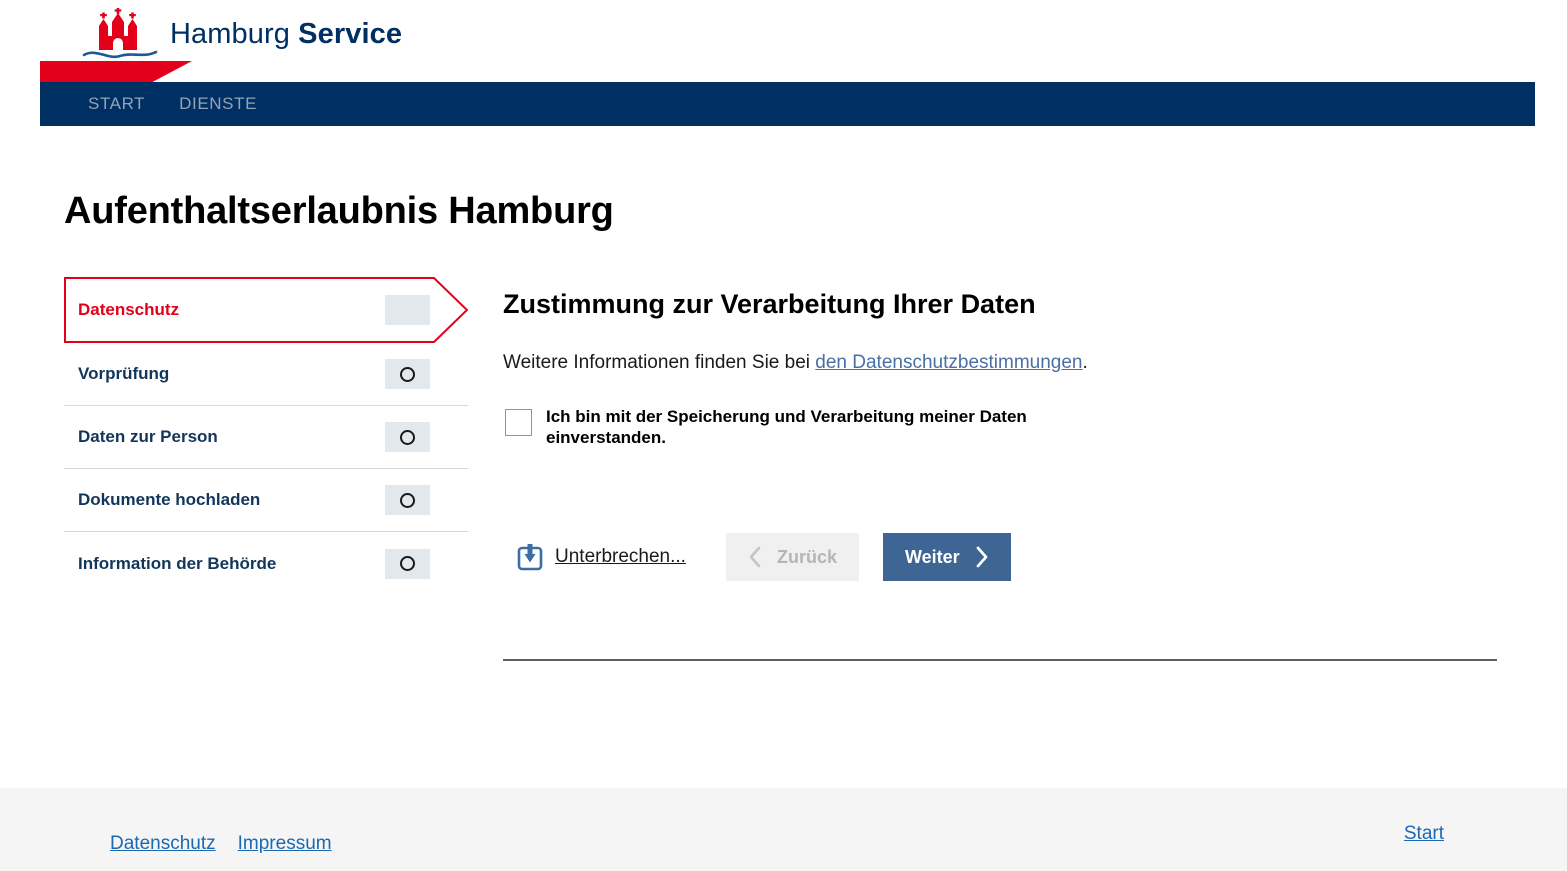 This screenshot has height=871, width=1567. Describe the element at coordinates (221, 844) in the screenshot. I see `footer-link-list: Datenschutz Impressum` at that location.